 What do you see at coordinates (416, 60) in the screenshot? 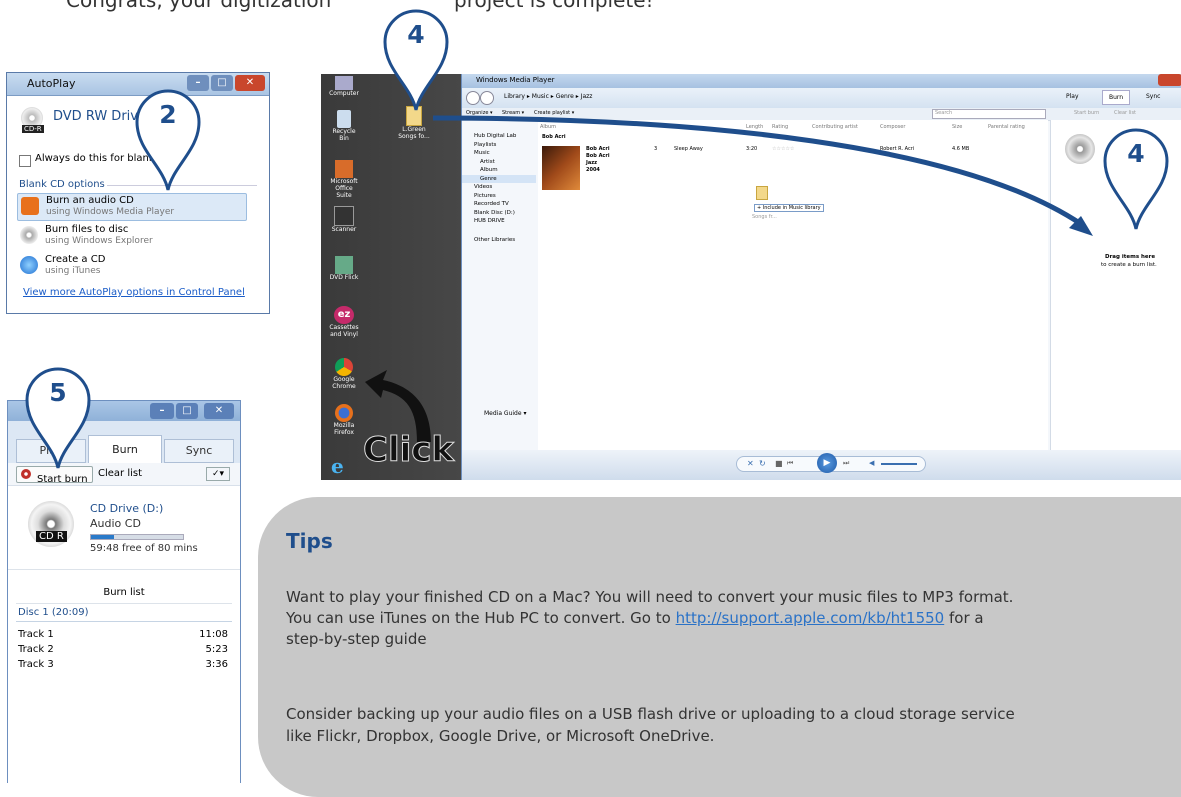
I see `callout-pin-4-top: 4` at bounding box center [416, 60].